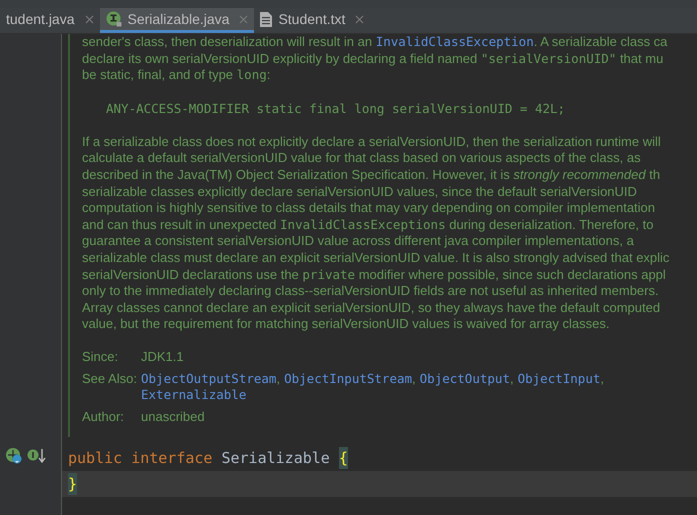  I want to click on doc-text-line: If a serializable class does not explicitly declare a serialVersionUID, then the serialization runtime will, so click(371, 142).